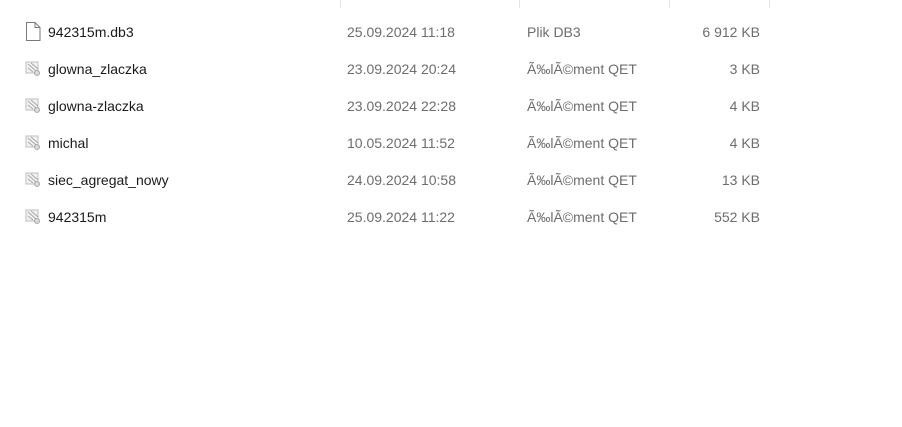 The width and height of the screenshot is (902, 427). What do you see at coordinates (401, 143) in the screenshot?
I see `file-date: 10.05.2024 11:52` at bounding box center [401, 143].